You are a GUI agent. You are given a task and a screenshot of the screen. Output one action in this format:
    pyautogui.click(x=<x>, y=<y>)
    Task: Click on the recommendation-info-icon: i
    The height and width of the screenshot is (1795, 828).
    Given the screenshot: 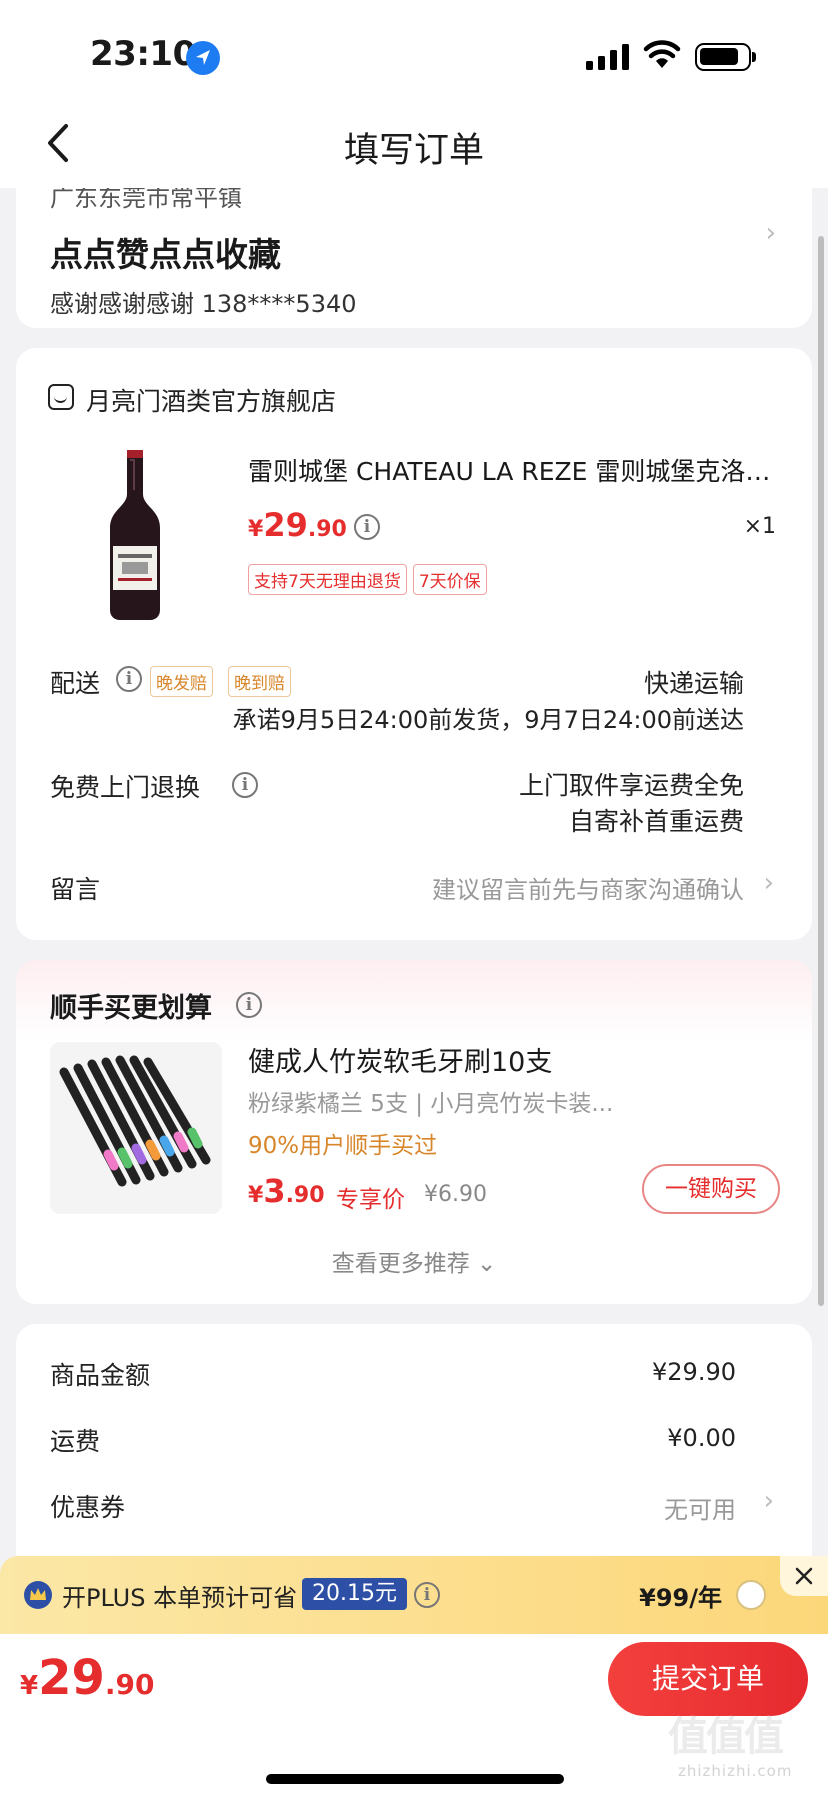 What is the action you would take?
    pyautogui.click(x=249, y=1005)
    